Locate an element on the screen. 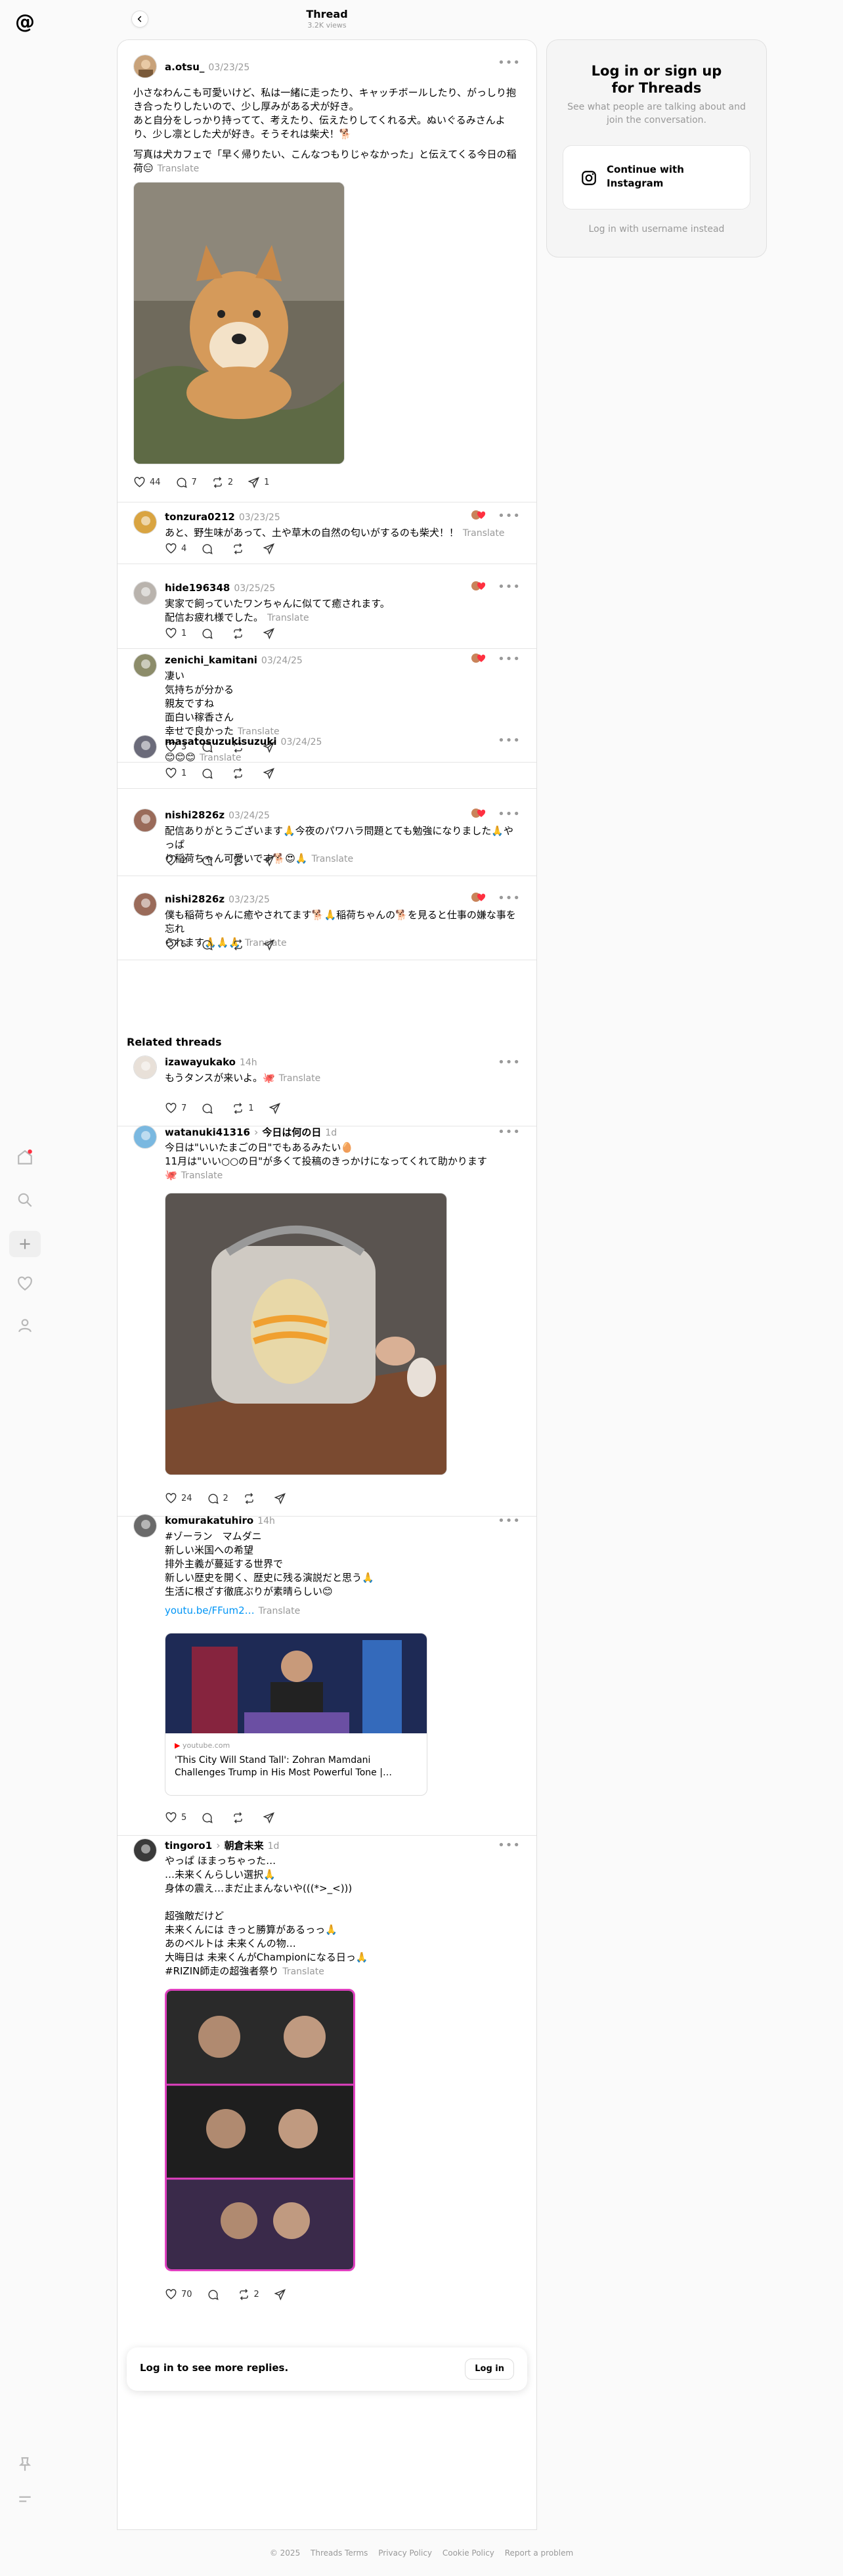 This screenshot has width=843, height=2576. continue-with-instagram-button: Continue with Instagram is located at coordinates (656, 177).